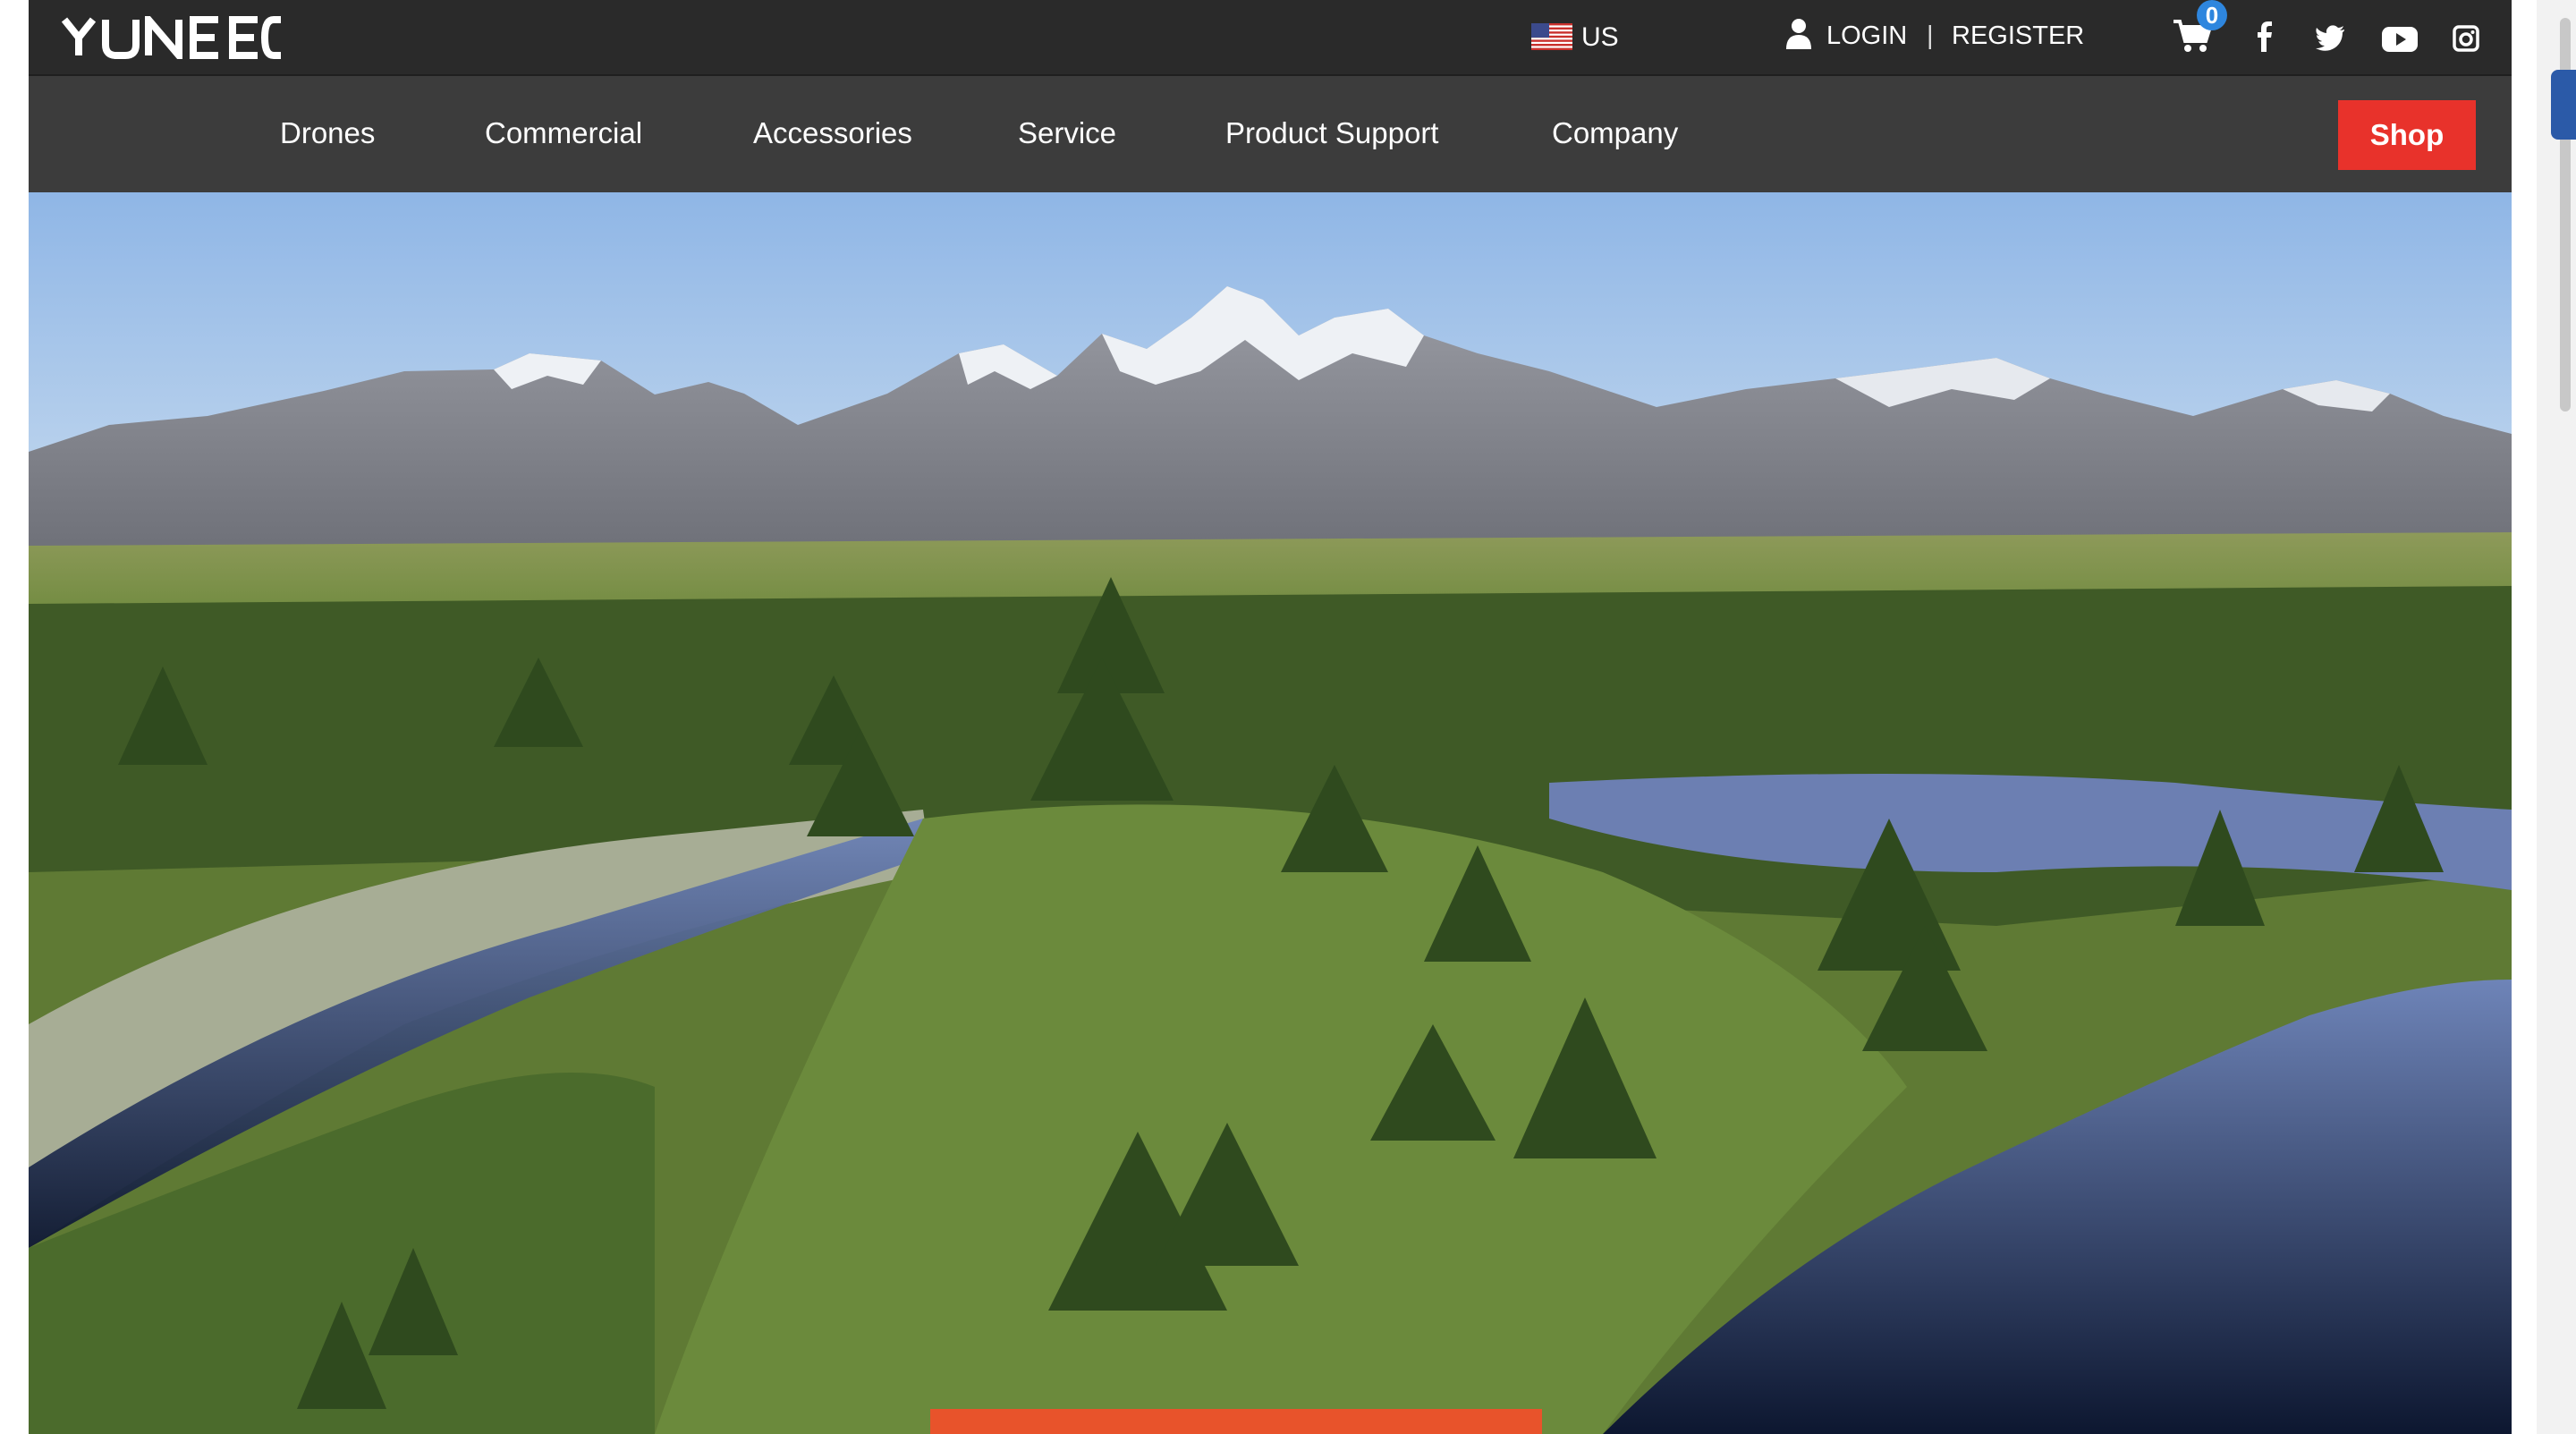  Describe the element at coordinates (2400, 37) in the screenshot. I see `youtube-icon` at that location.